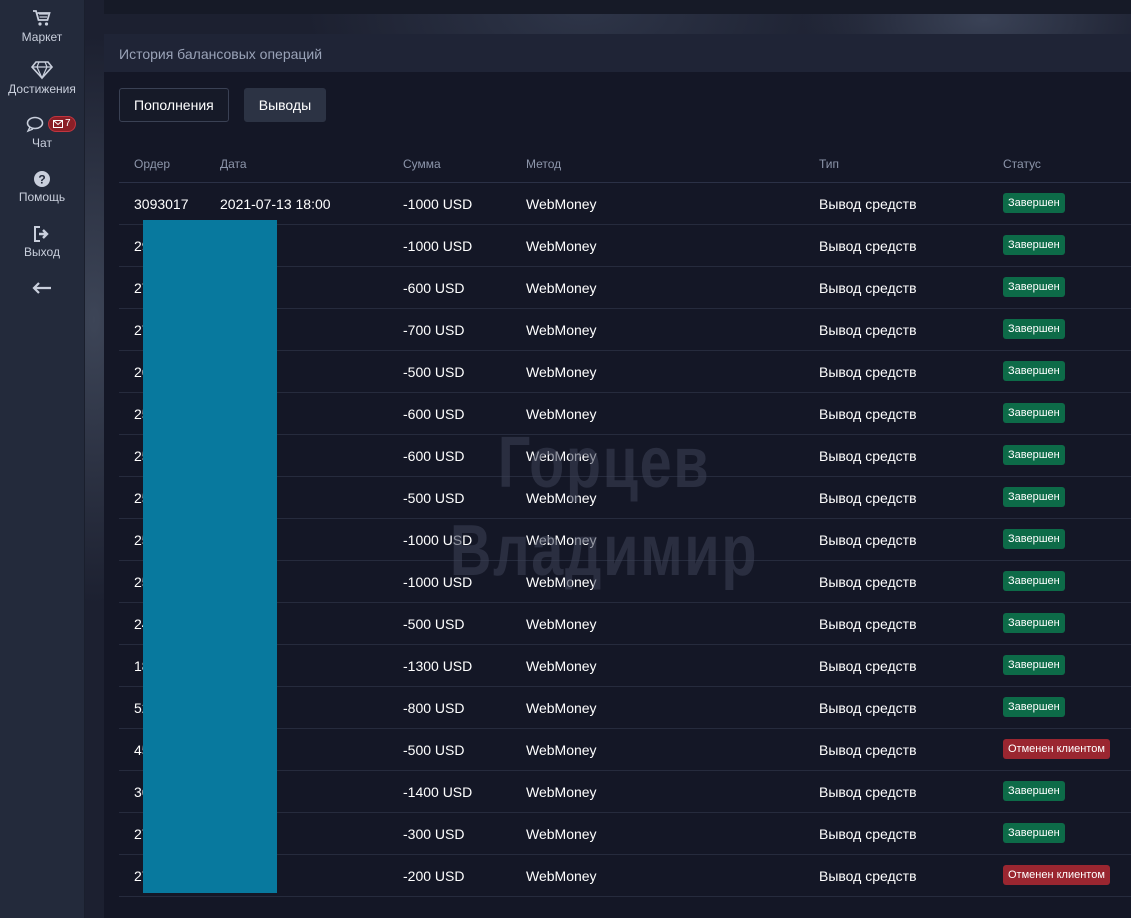  I want to click on watermark-line: Владимир, so click(604, 551).